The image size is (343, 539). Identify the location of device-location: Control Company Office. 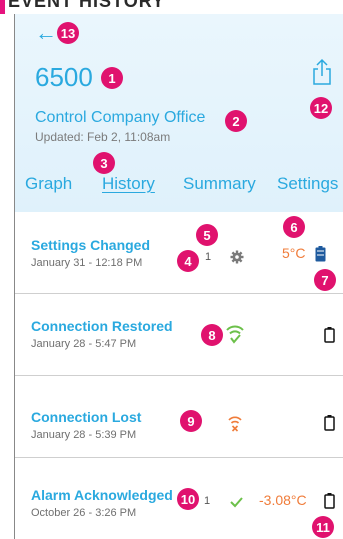
(120, 117).